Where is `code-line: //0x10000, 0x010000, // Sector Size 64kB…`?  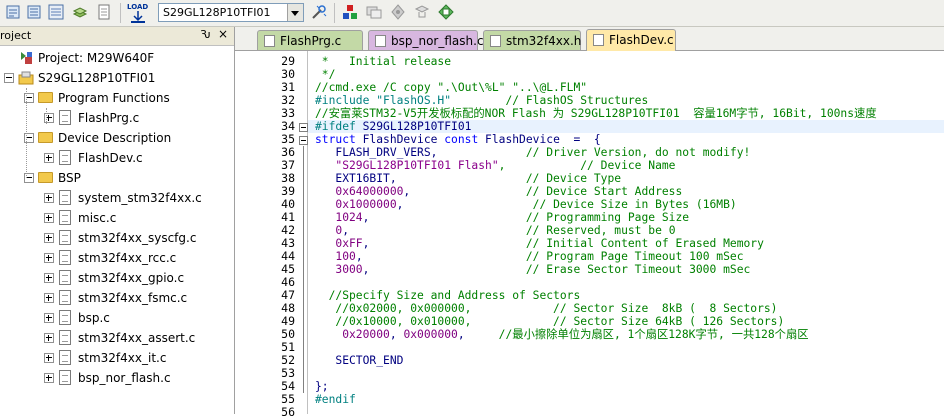
code-line: //0x10000, 0x010000, // Sector Size 64kB… is located at coordinates (549, 321).